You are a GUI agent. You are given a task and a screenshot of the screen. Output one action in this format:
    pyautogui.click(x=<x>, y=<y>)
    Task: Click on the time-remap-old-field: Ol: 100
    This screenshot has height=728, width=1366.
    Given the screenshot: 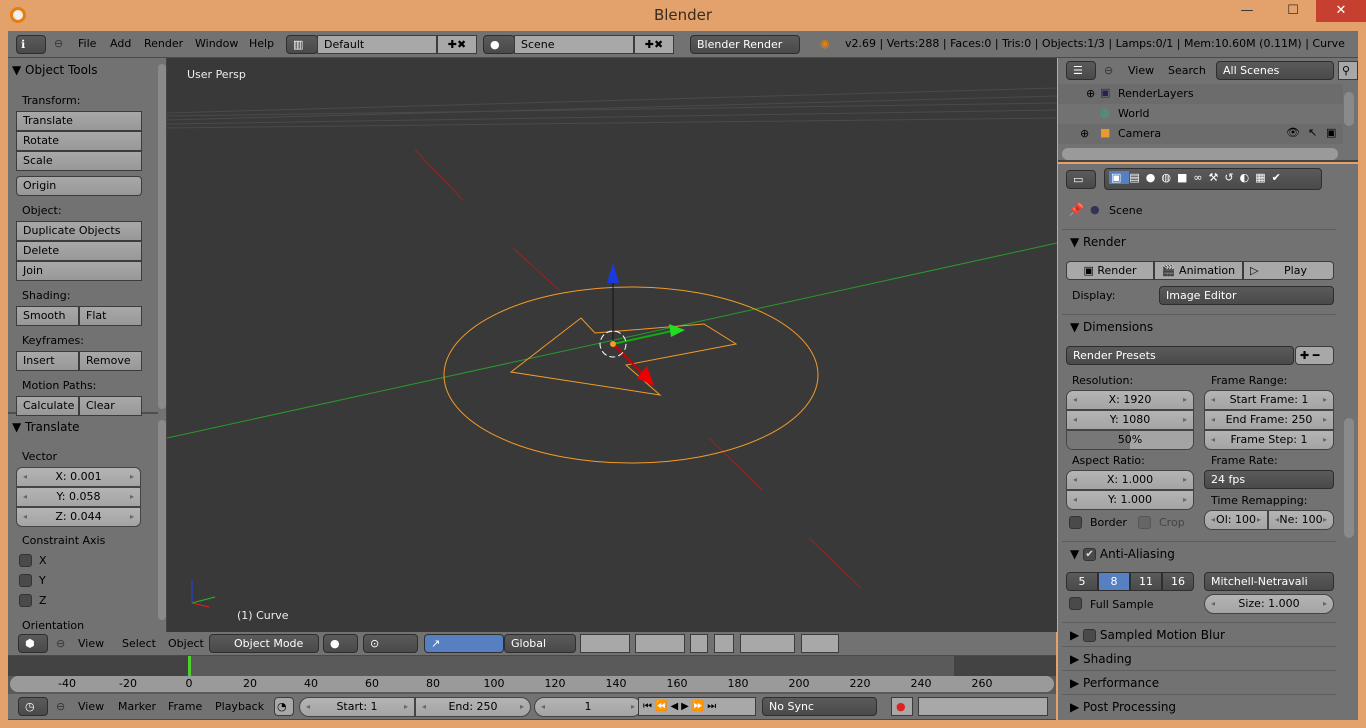 What is the action you would take?
    pyautogui.click(x=1236, y=520)
    